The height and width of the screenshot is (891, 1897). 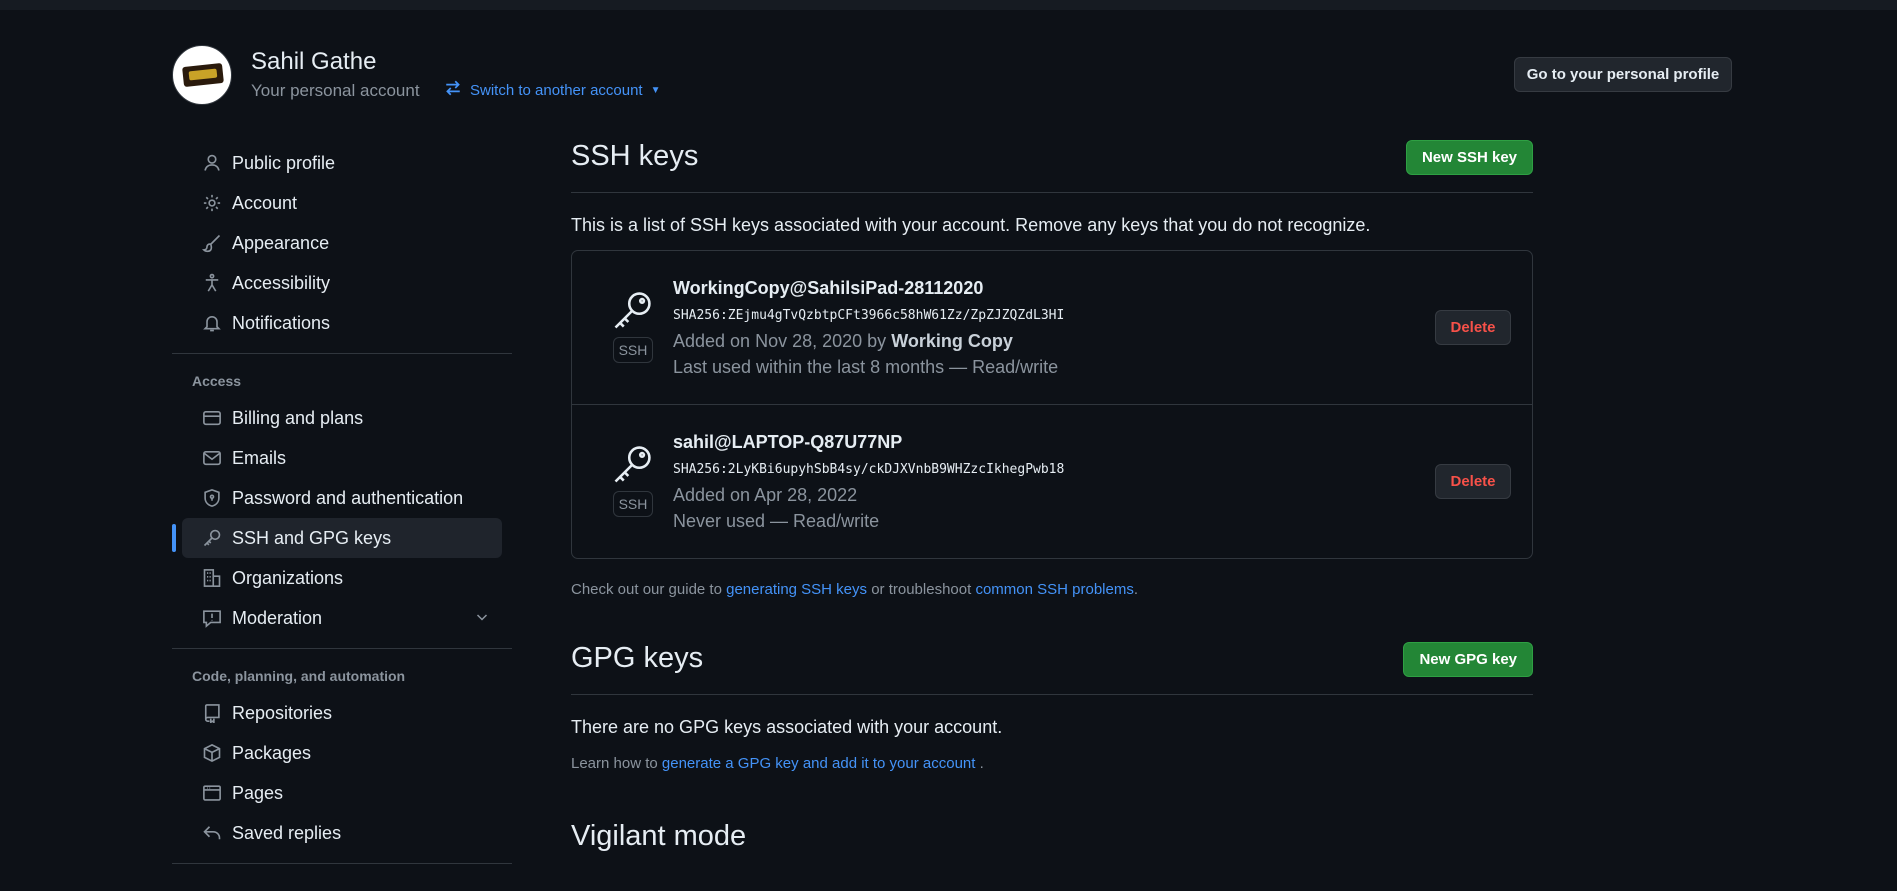 What do you see at coordinates (212, 203) in the screenshot?
I see `gear-icon` at bounding box center [212, 203].